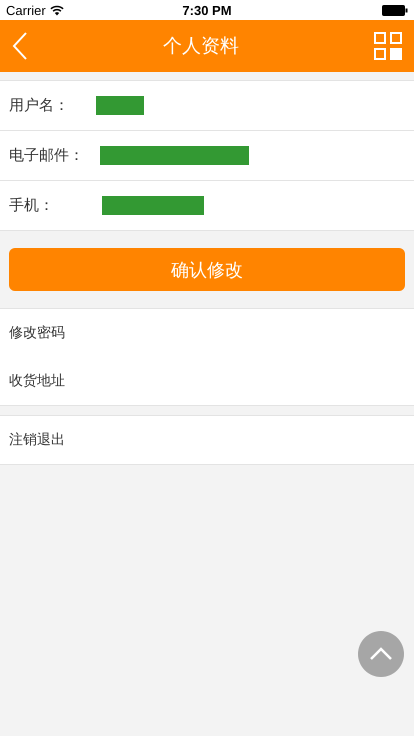 The width and height of the screenshot is (414, 736). I want to click on field-label: 手机：, so click(32, 205).